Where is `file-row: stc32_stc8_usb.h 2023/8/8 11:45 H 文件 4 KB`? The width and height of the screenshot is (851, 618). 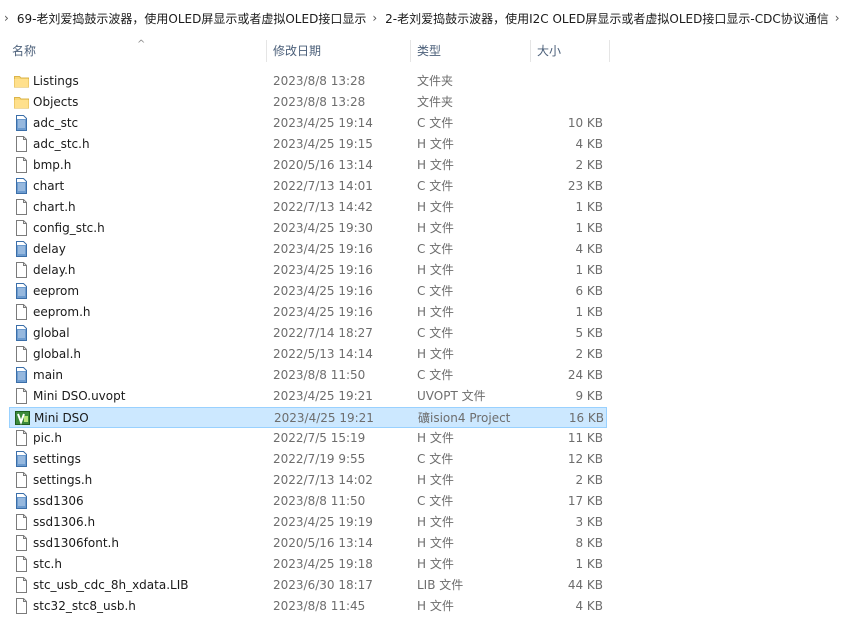
file-row: stc32_stc8_usb.h 2023/8/8 11:45 H 文件 4 KB is located at coordinates (308, 606).